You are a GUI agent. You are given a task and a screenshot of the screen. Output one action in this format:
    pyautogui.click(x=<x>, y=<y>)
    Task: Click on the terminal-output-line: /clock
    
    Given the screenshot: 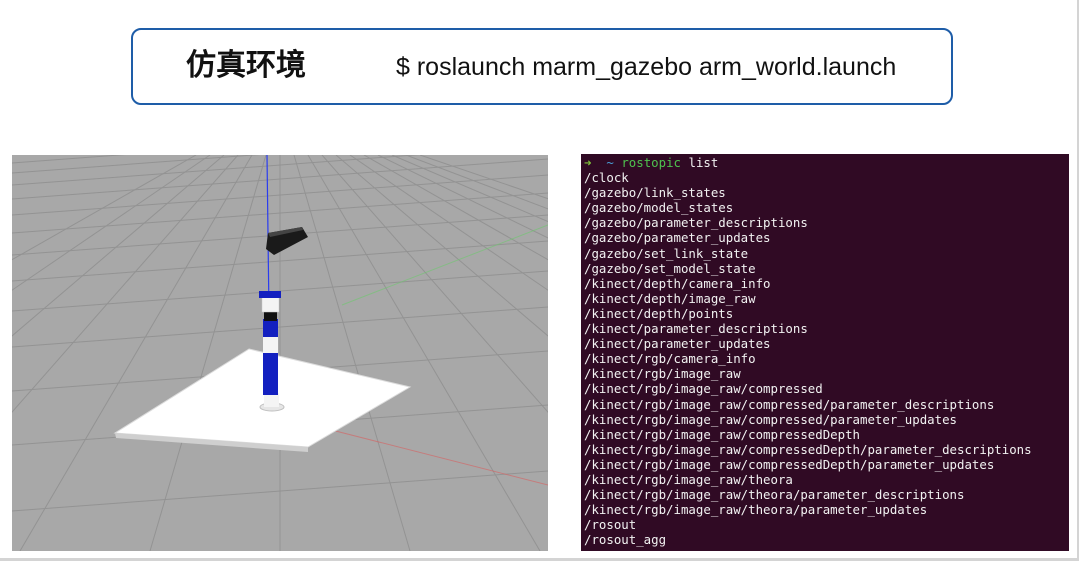 What is the action you would take?
    pyautogui.click(x=606, y=178)
    